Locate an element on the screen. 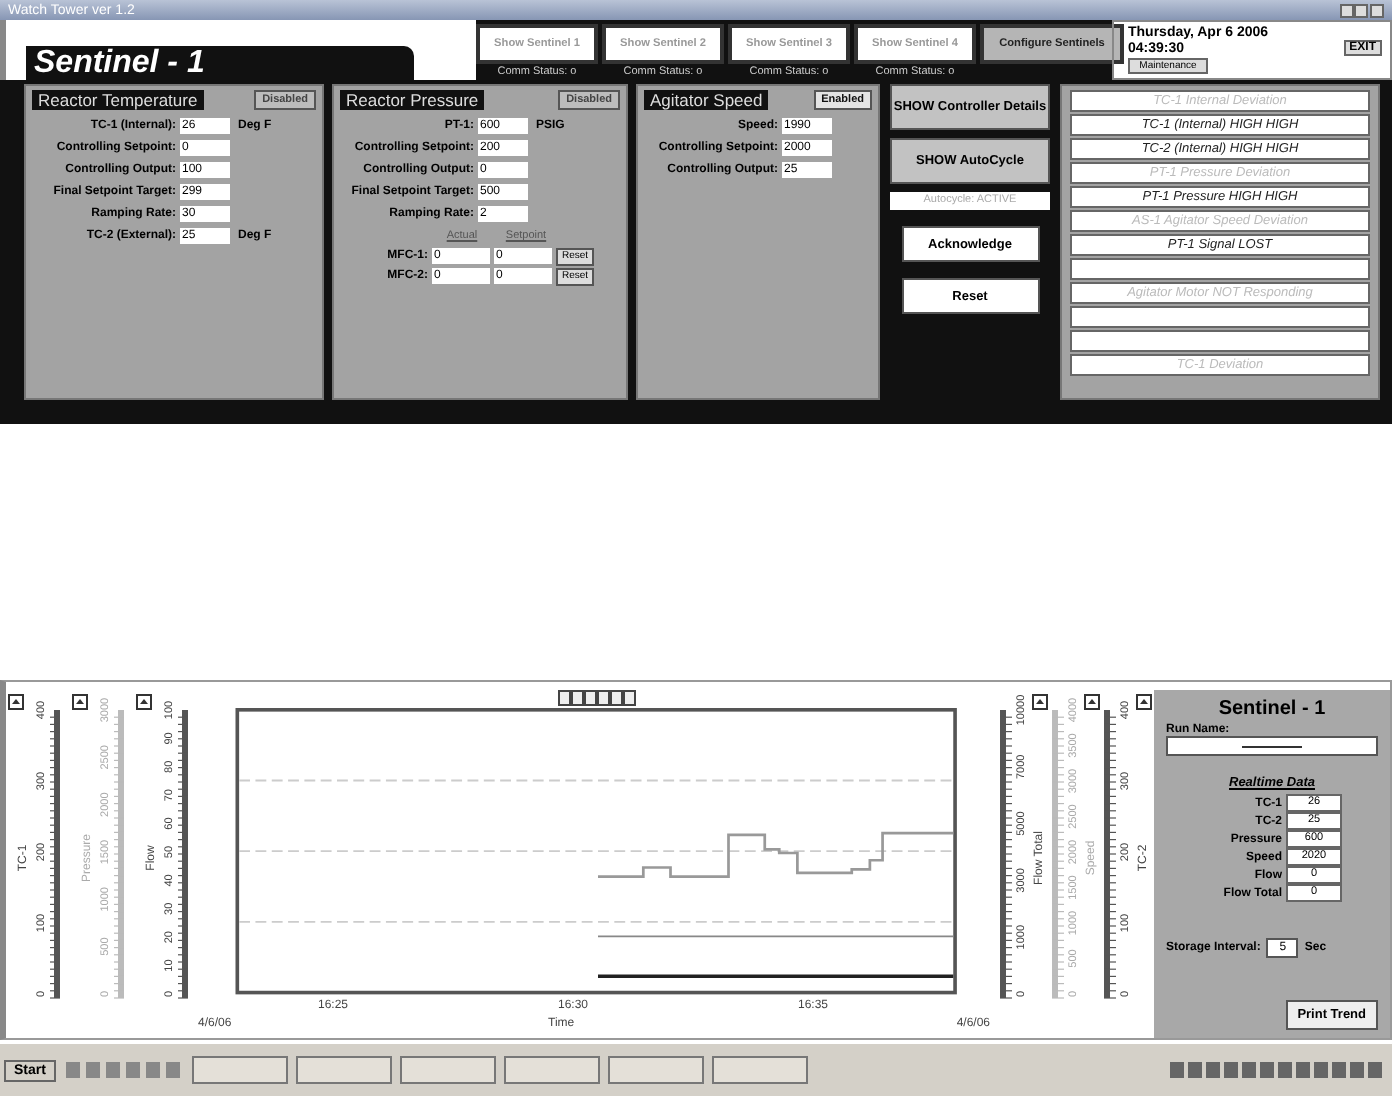 The image size is (1392, 1096). panel-title: Reactor Temperature is located at coordinates (118, 100).